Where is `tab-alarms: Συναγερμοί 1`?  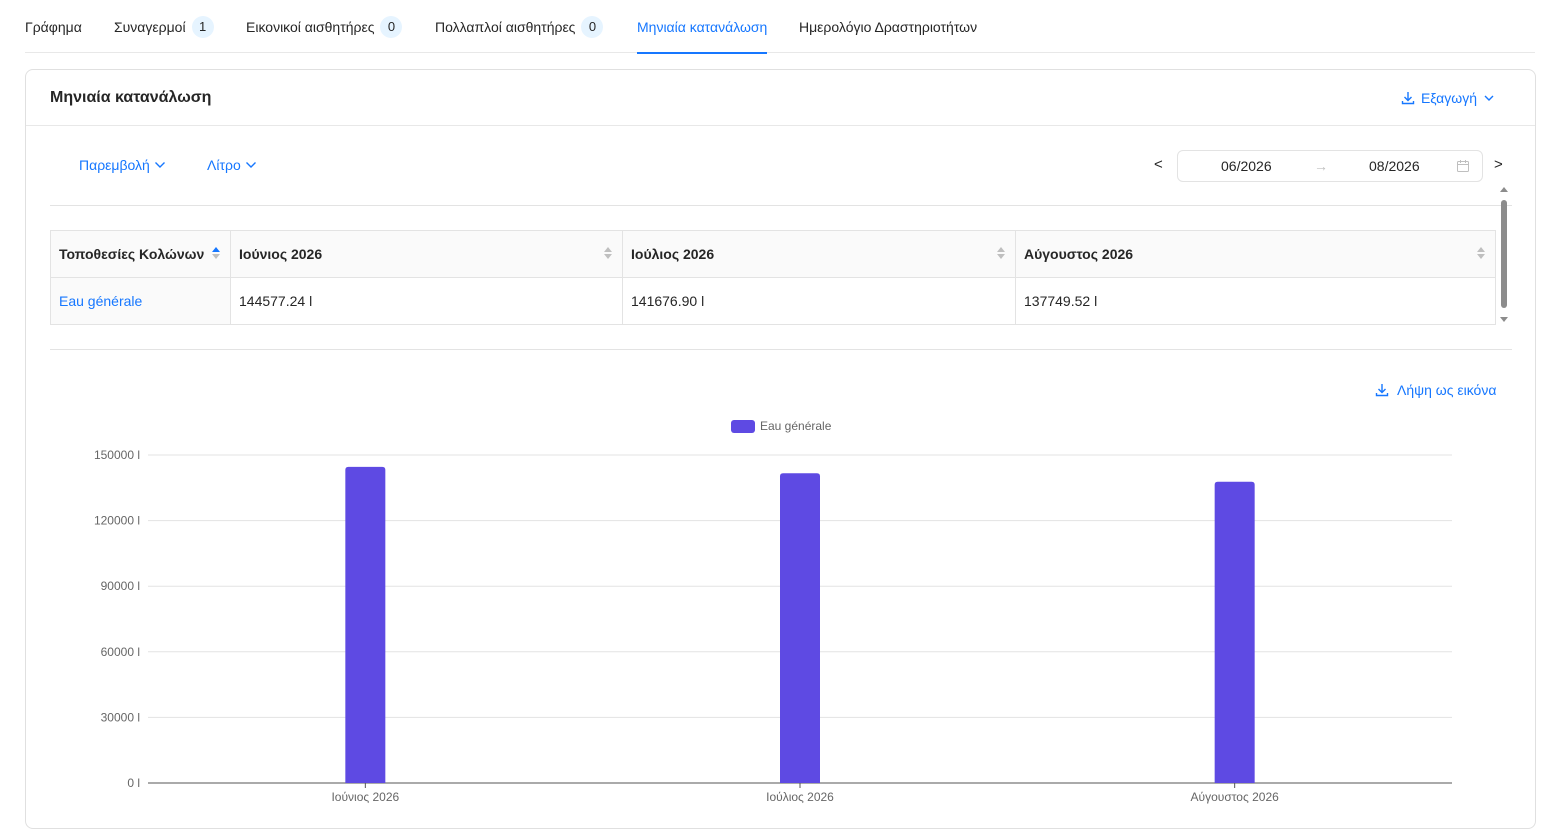 tab-alarms: Συναγερμοί 1 is located at coordinates (164, 26).